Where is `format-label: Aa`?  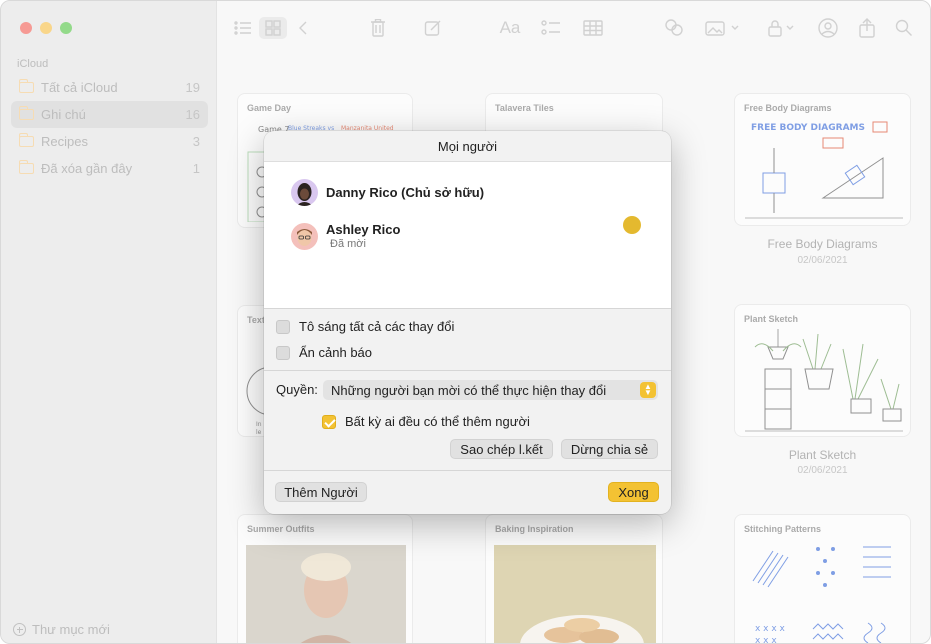
format-label: Aa is located at coordinates (510, 27).